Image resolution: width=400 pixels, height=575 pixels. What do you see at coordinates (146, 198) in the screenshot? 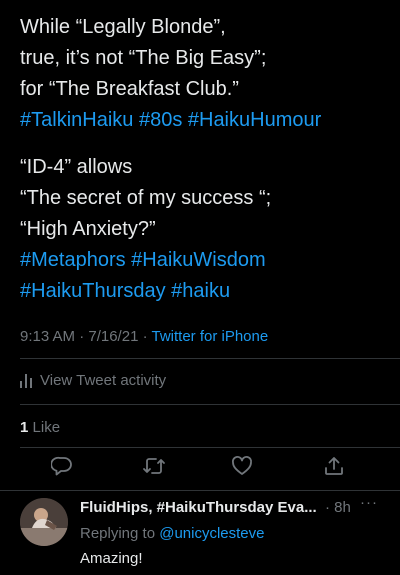
I see `tweet-line: “The secret of my success “;` at bounding box center [146, 198].